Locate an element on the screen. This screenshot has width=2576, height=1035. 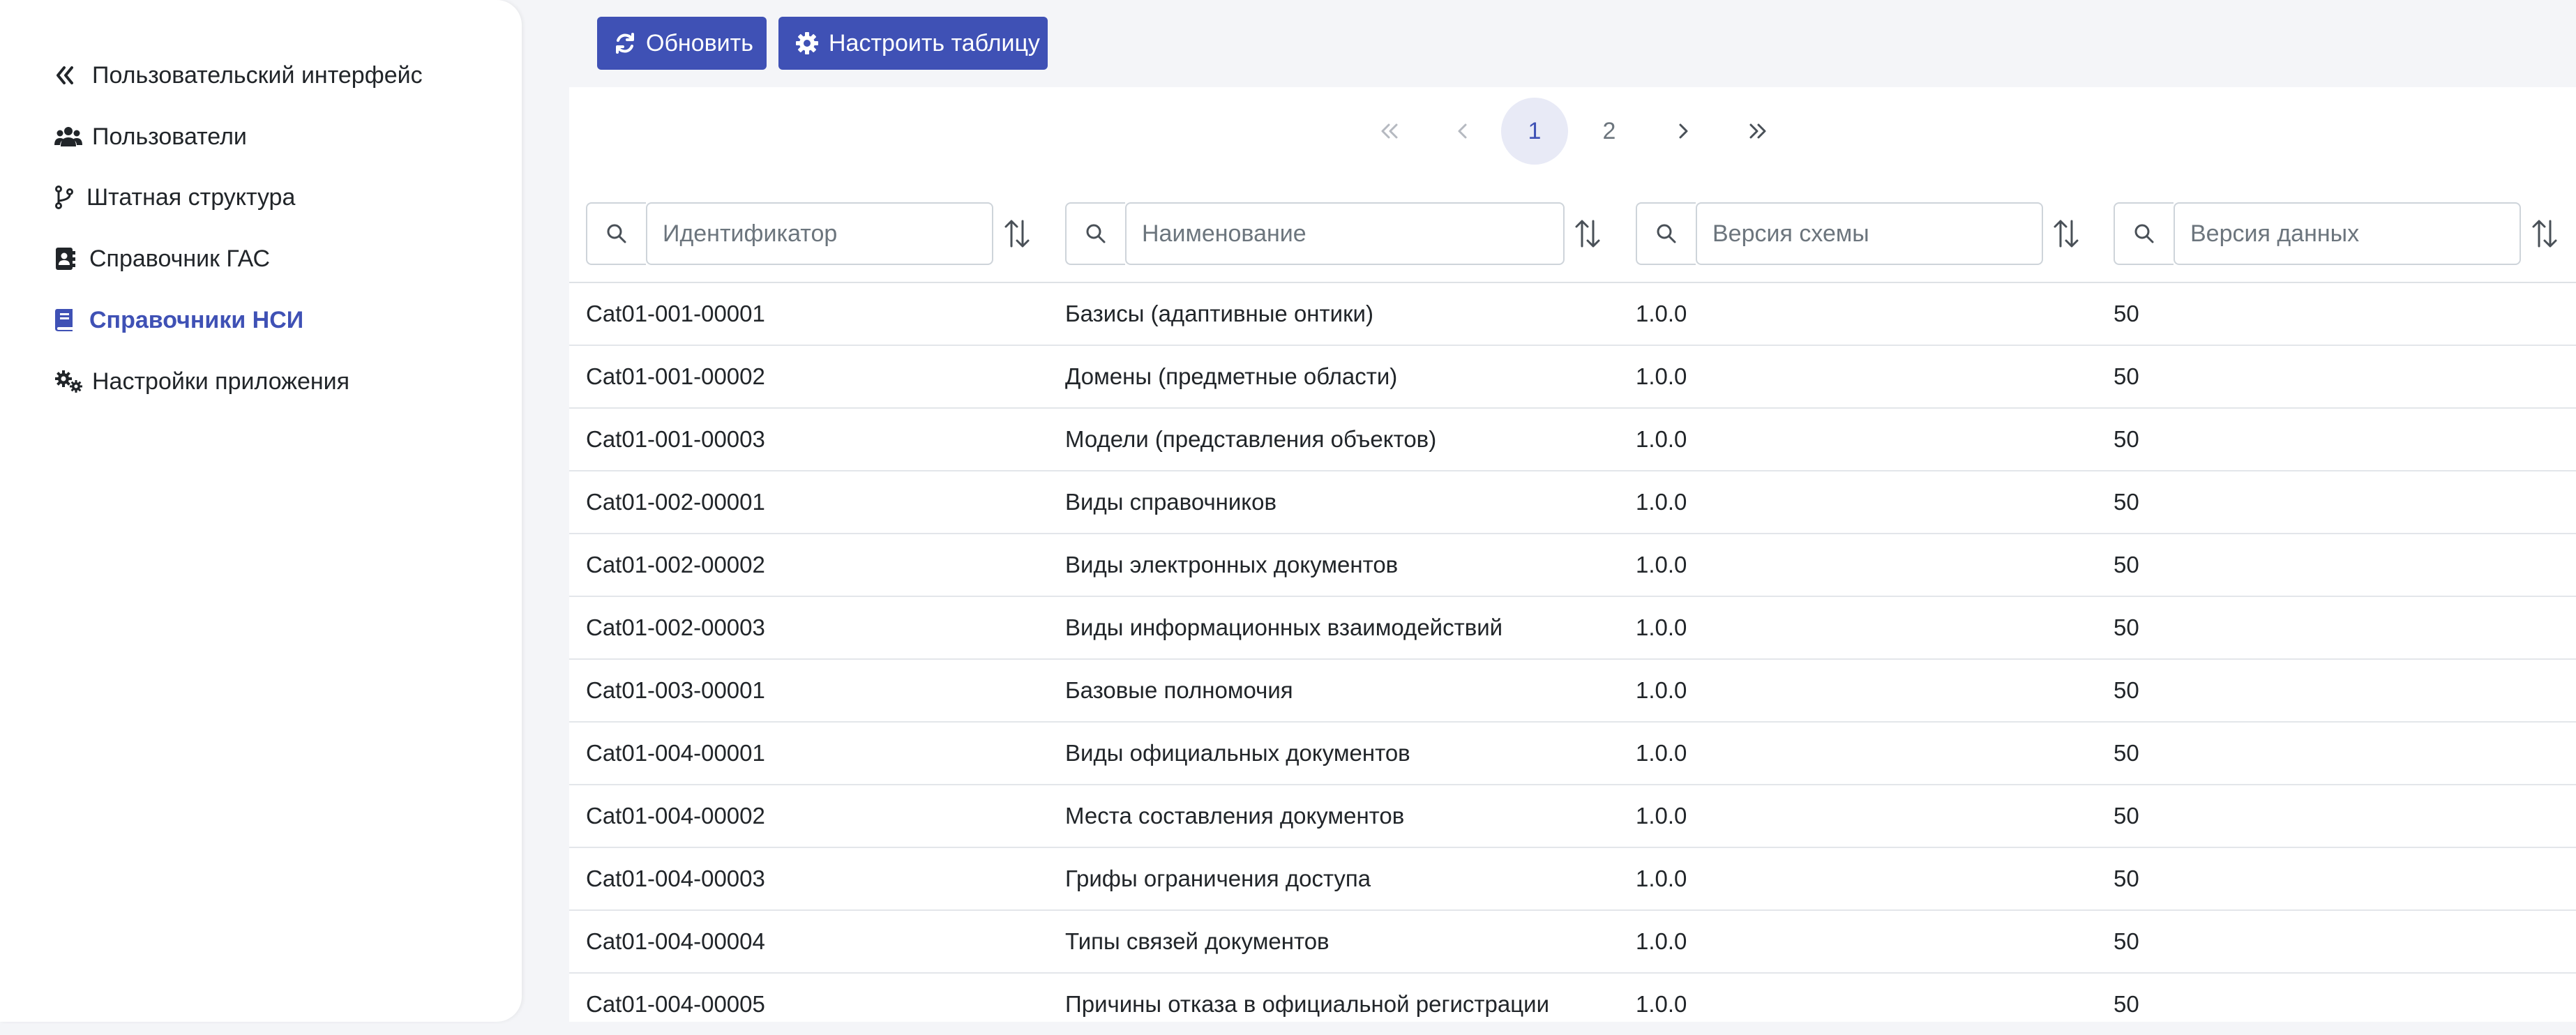
cell-name: Типы связей документов is located at coordinates (1197, 941).